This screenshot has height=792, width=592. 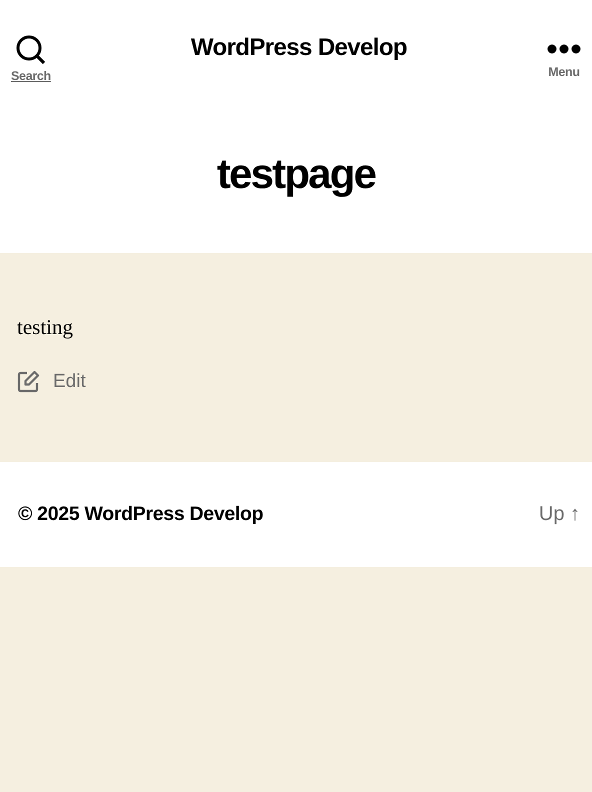 I want to click on page-title: testpage, so click(x=296, y=174).